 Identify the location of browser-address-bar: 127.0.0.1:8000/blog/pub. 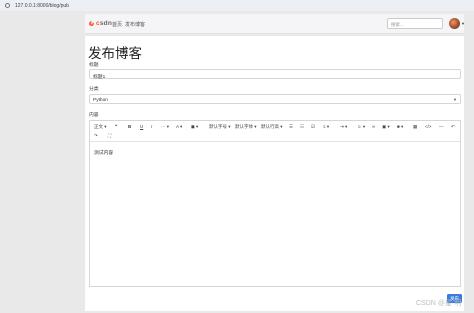
(237, 5).